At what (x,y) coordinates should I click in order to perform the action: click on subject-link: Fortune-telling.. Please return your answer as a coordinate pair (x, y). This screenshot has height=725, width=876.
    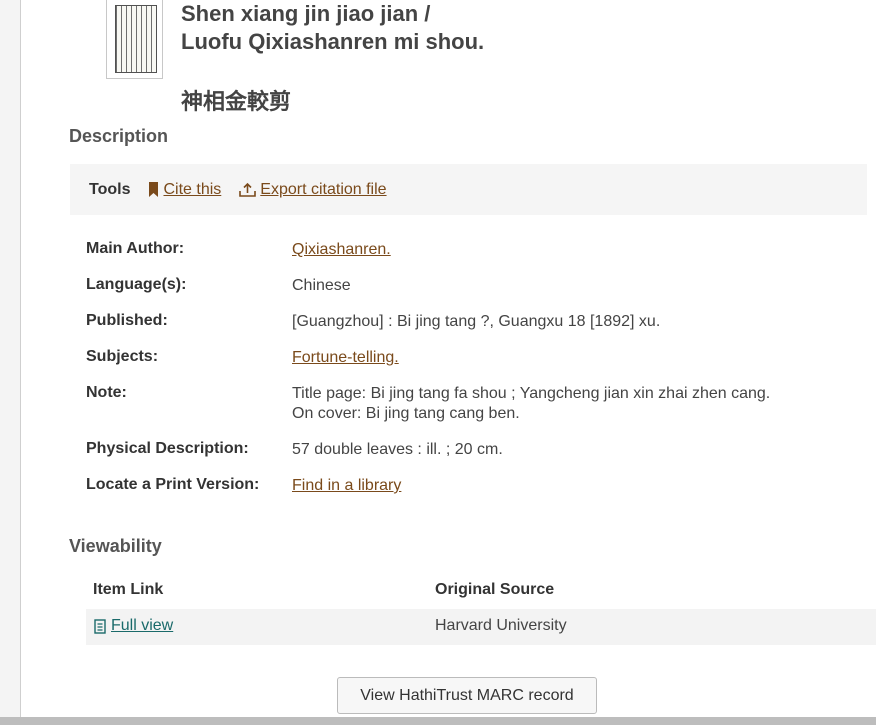
    Looking at the image, I should click on (345, 358).